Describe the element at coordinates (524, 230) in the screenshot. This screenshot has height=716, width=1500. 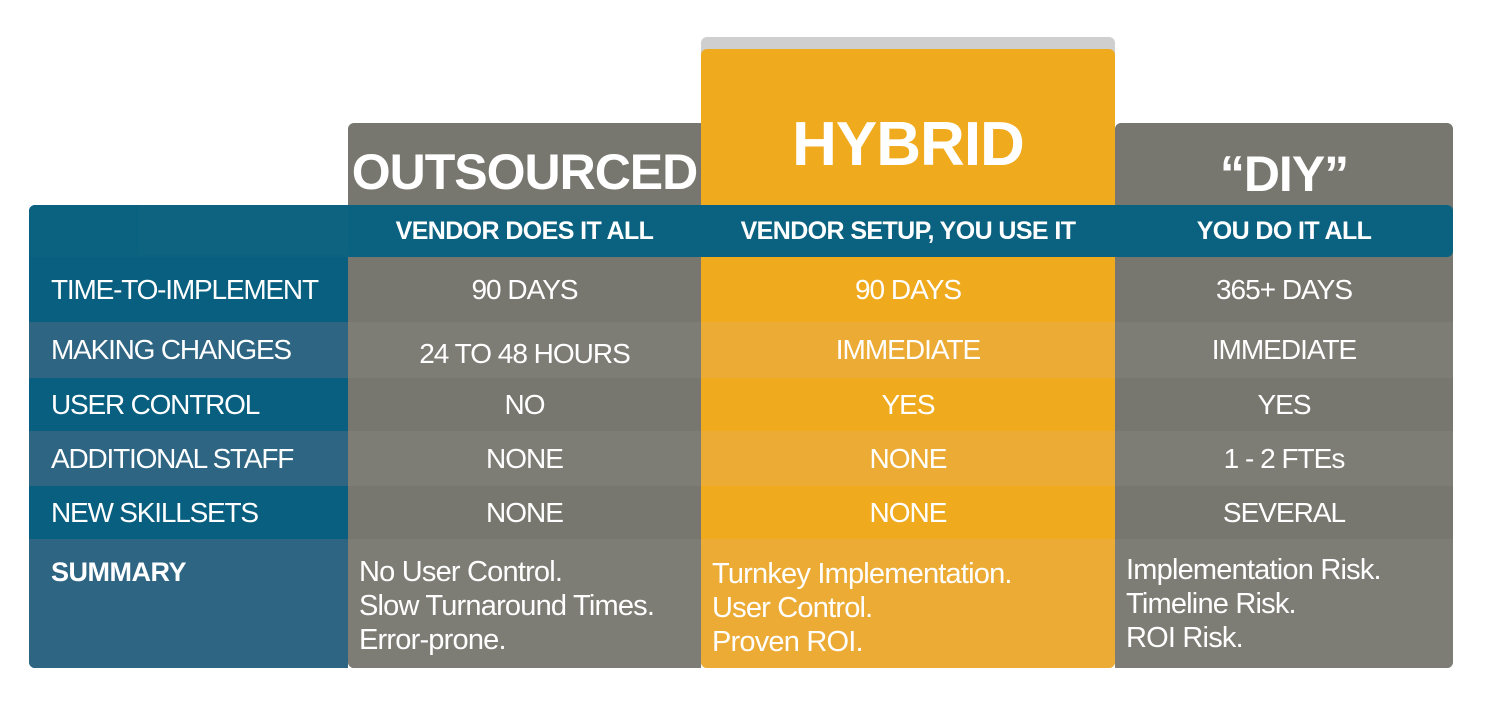
I see `subtitle-outsourced: VENDOR DOES IT ALL` at that location.